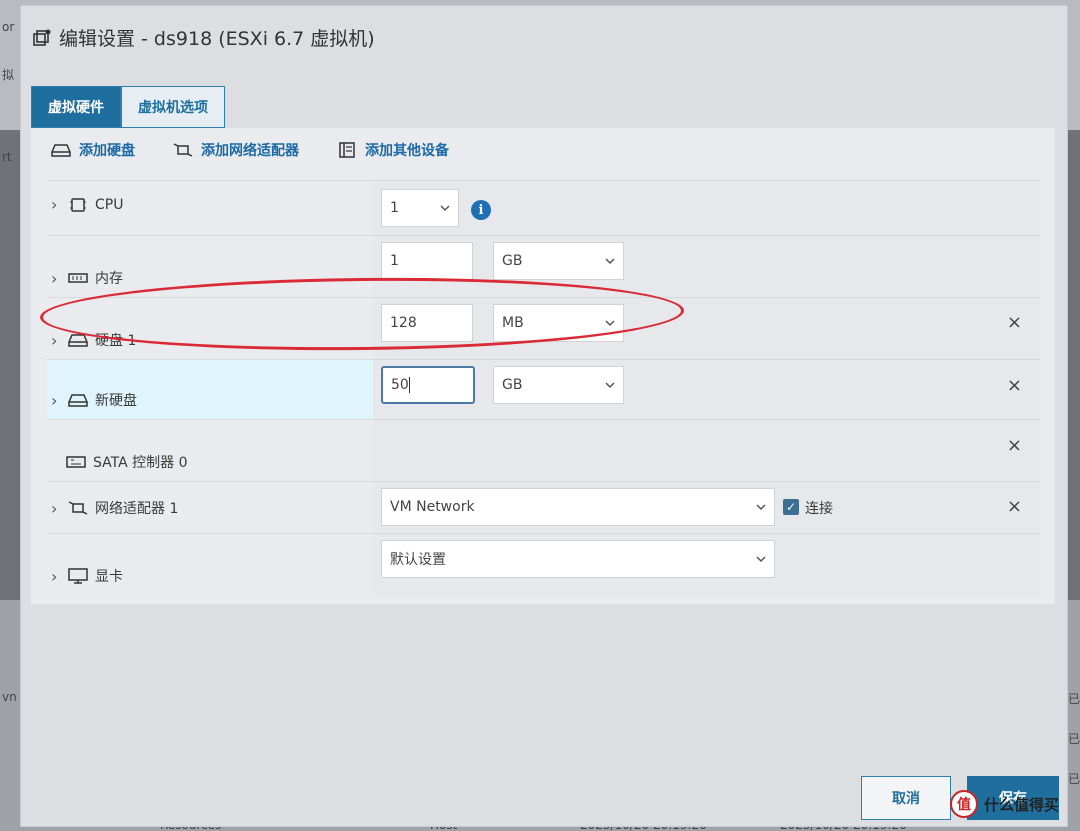 The width and height of the screenshot is (1080, 831). What do you see at coordinates (78, 204) in the screenshot?
I see `cpu-icon` at bounding box center [78, 204].